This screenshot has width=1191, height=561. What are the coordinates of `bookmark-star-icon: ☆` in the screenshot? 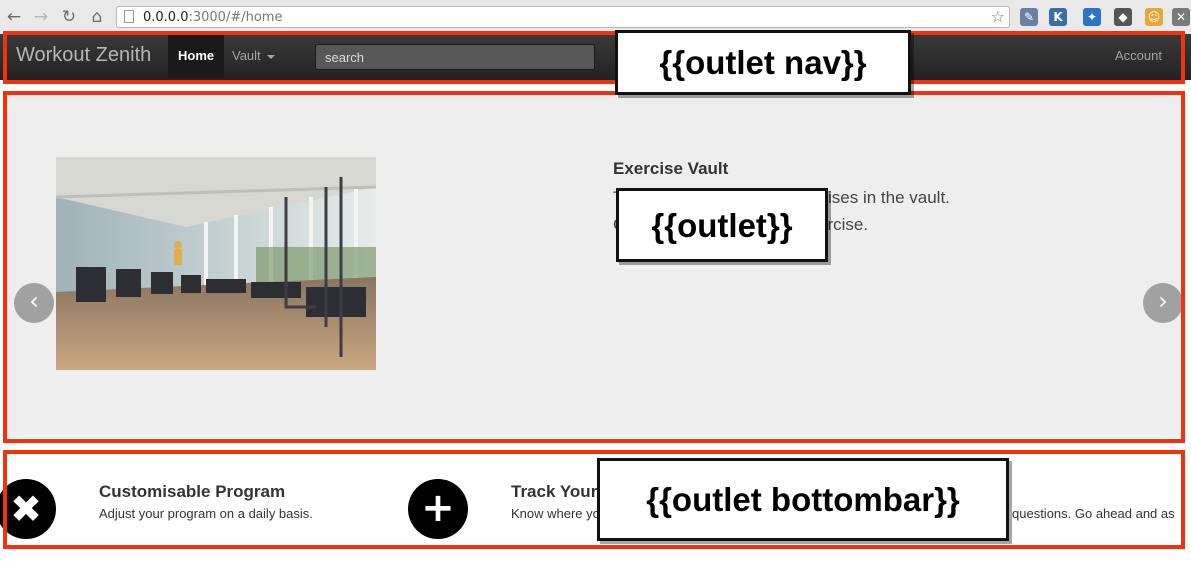 It's located at (998, 16).